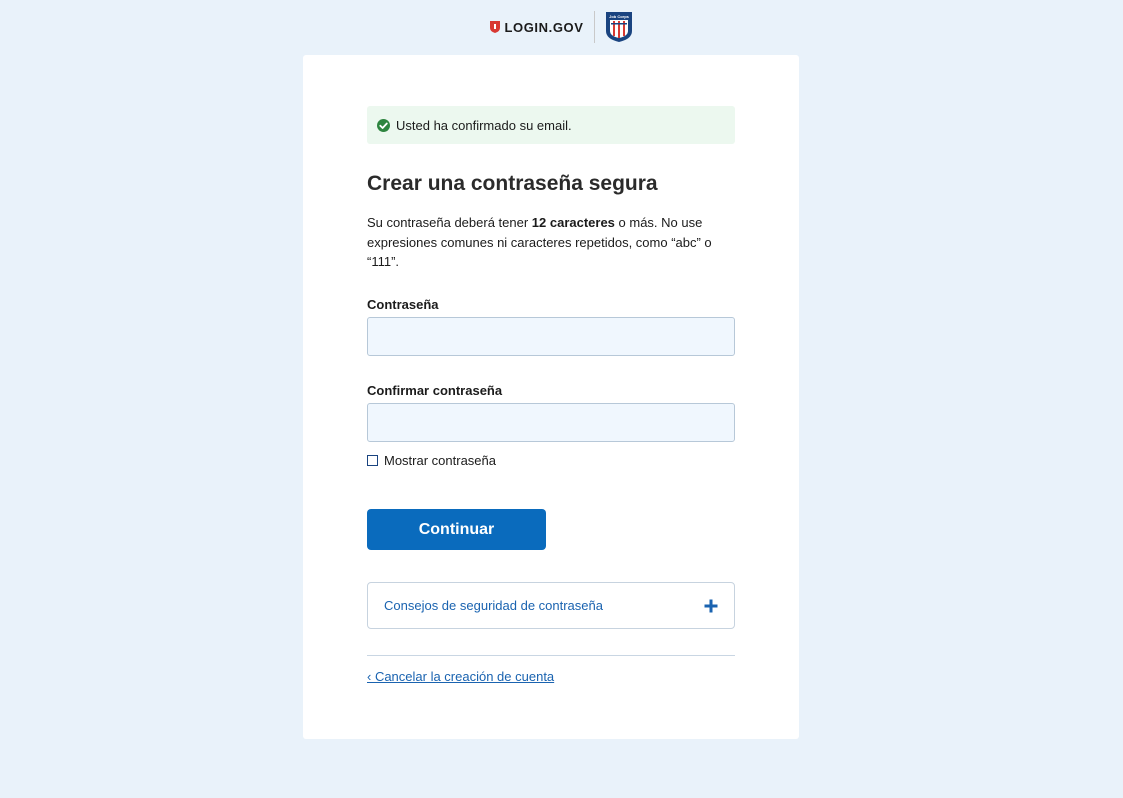 The width and height of the screenshot is (1123, 798). What do you see at coordinates (449, 222) in the screenshot?
I see `description-prefix: Su contraseña deberá tener` at bounding box center [449, 222].